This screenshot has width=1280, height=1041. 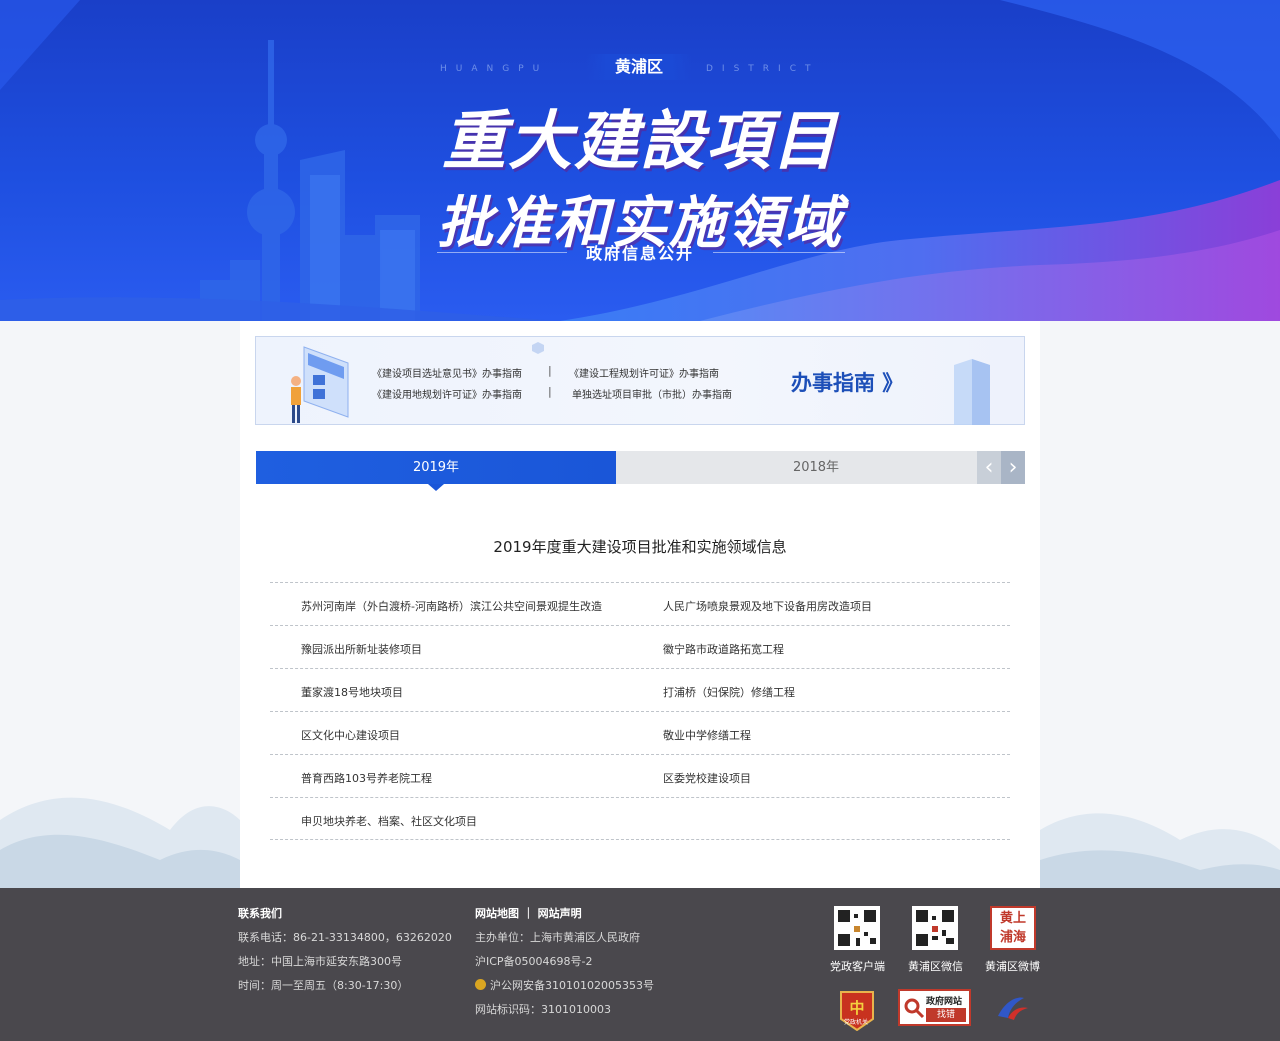 I want to click on project-link: 申贝地块养老、档案、社区文化项目, so click(x=389, y=822).